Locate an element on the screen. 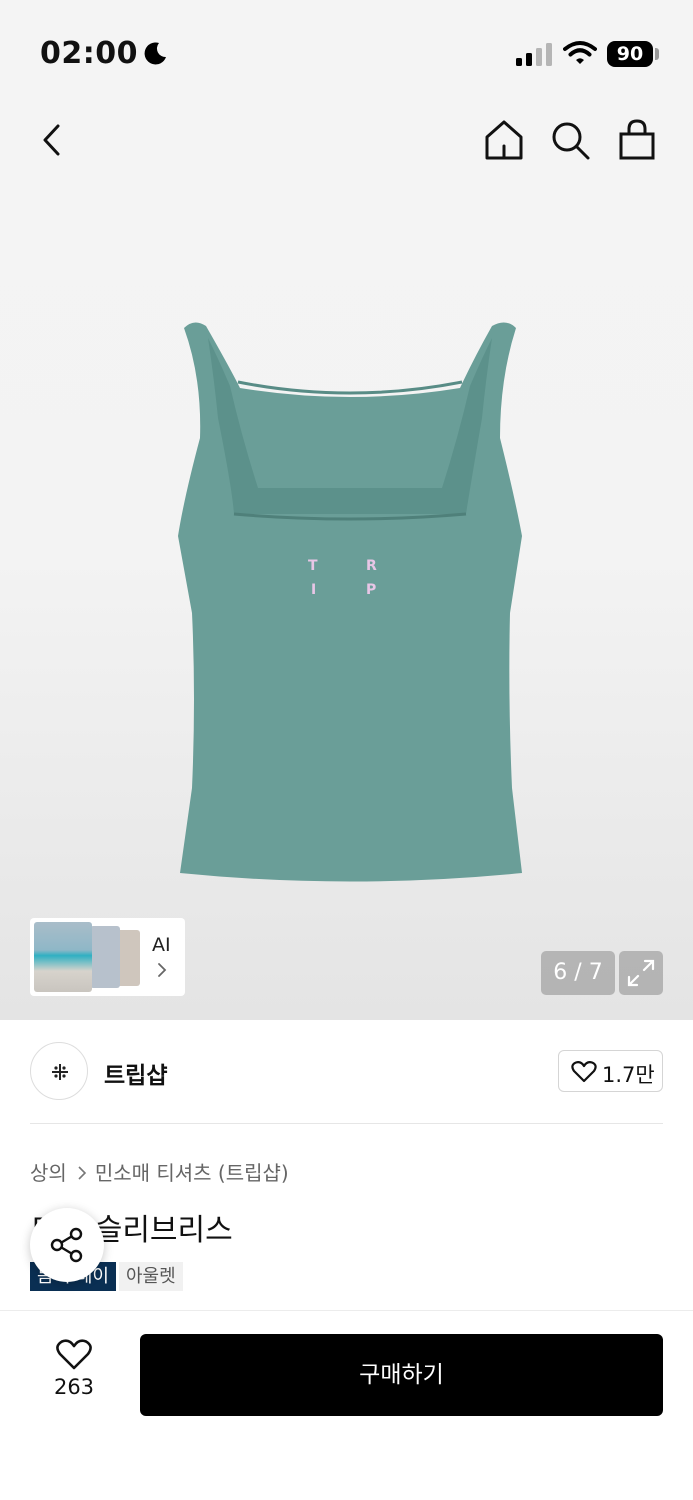 The height and width of the screenshot is (1500, 693). signal-icon is located at coordinates (534, 54).